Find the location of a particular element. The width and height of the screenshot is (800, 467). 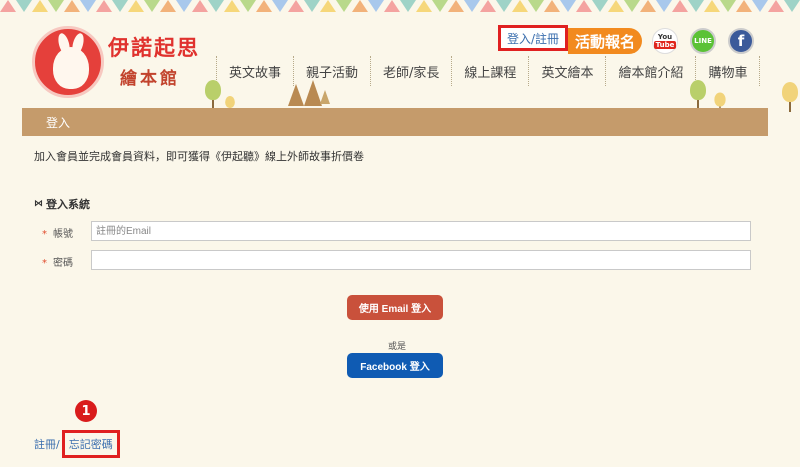

youtube-icon-text-top: You is located at coordinates (665, 37).